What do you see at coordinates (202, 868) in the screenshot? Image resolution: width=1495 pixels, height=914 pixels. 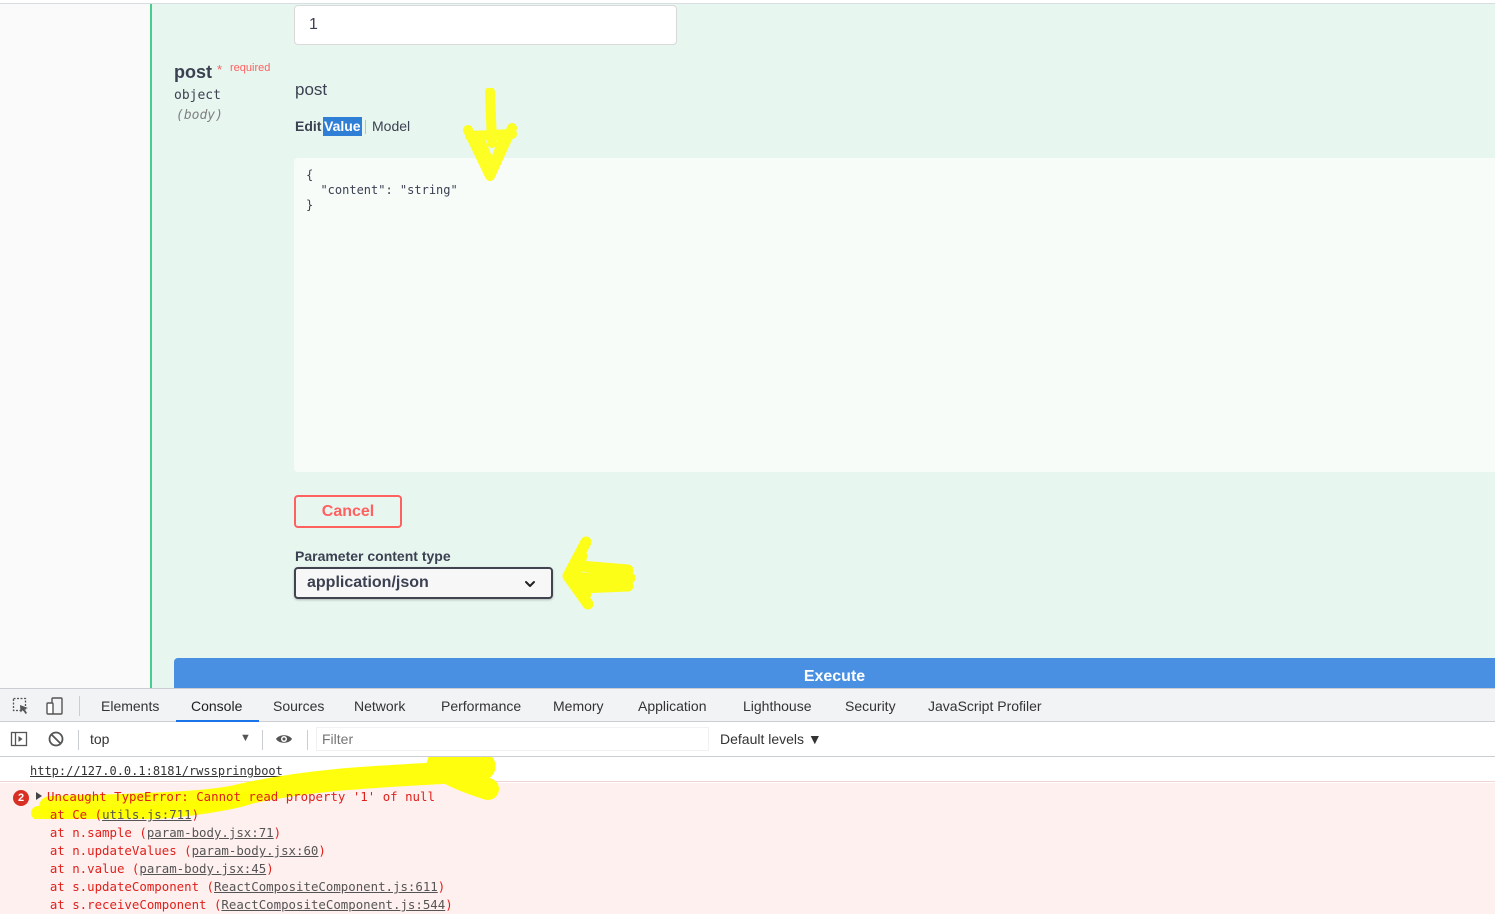 I see `stack-frame-source-link: param-body.jsx:45` at bounding box center [202, 868].